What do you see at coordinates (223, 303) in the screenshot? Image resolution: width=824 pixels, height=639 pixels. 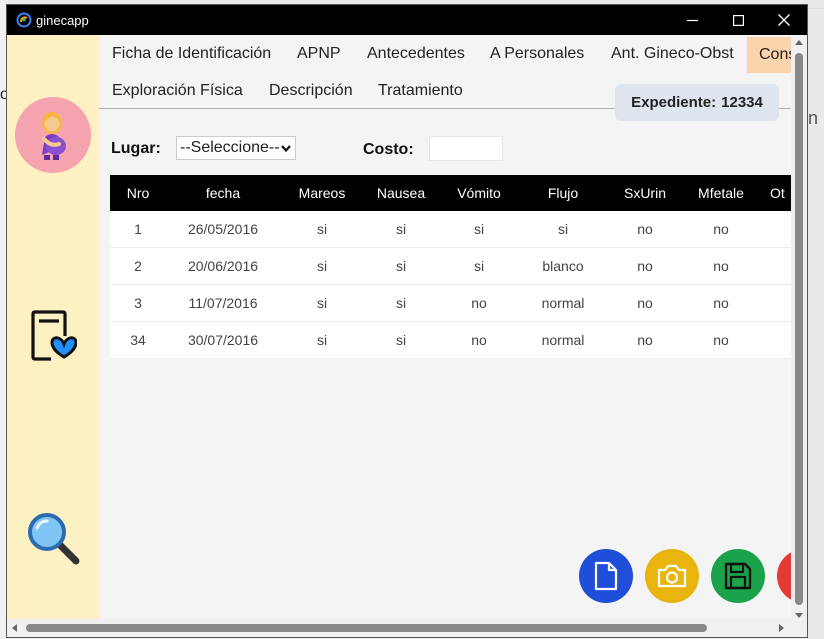 I see `cell-fecha: 11/07/2016` at bounding box center [223, 303].